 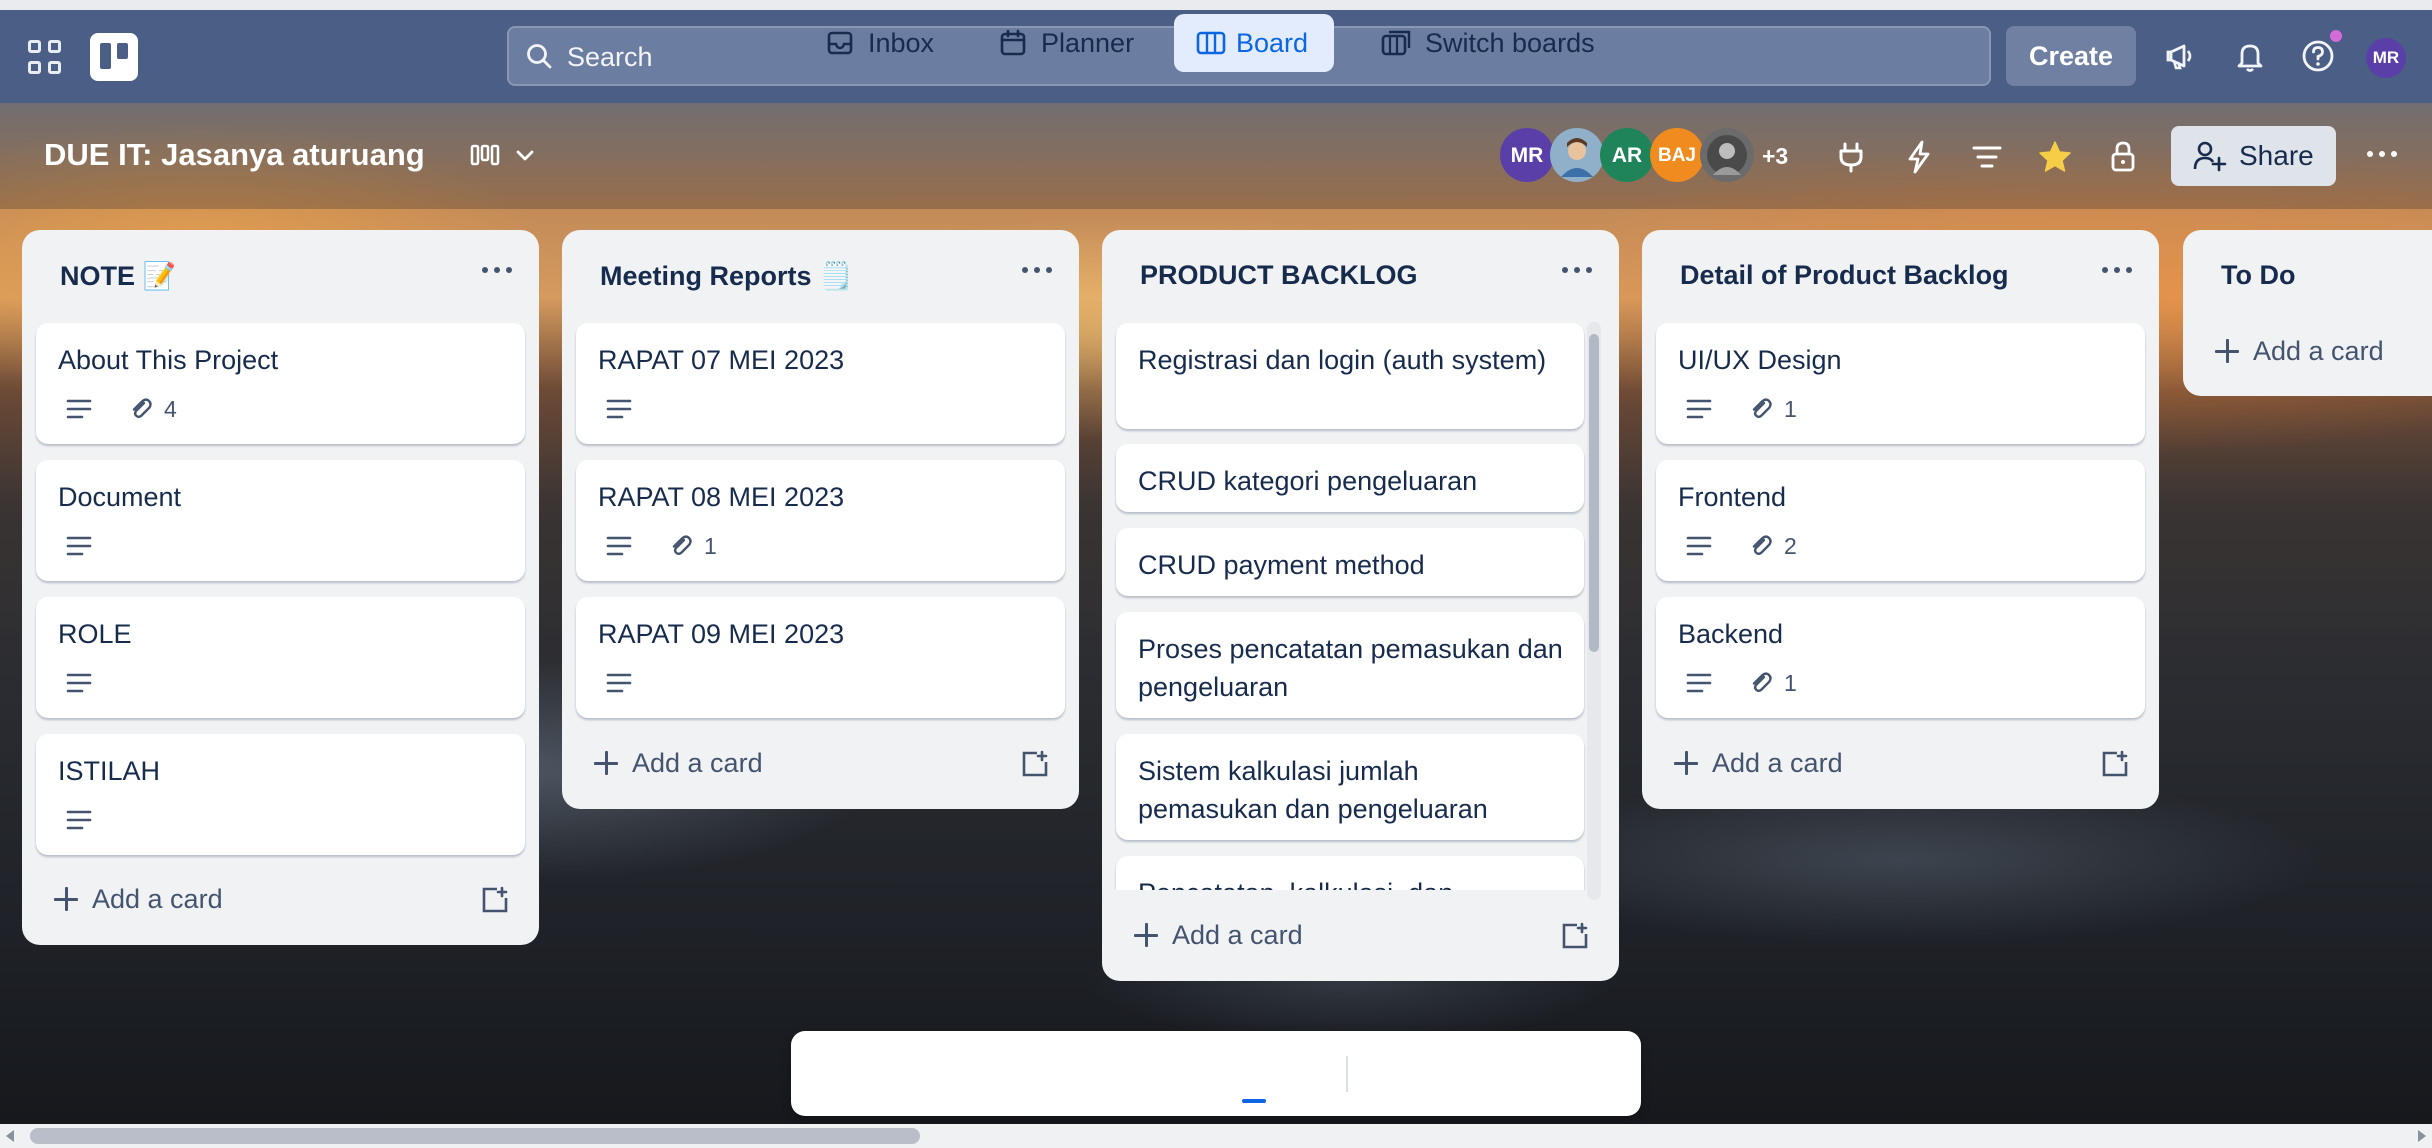 I want to click on share-button: Share, so click(x=2253, y=156).